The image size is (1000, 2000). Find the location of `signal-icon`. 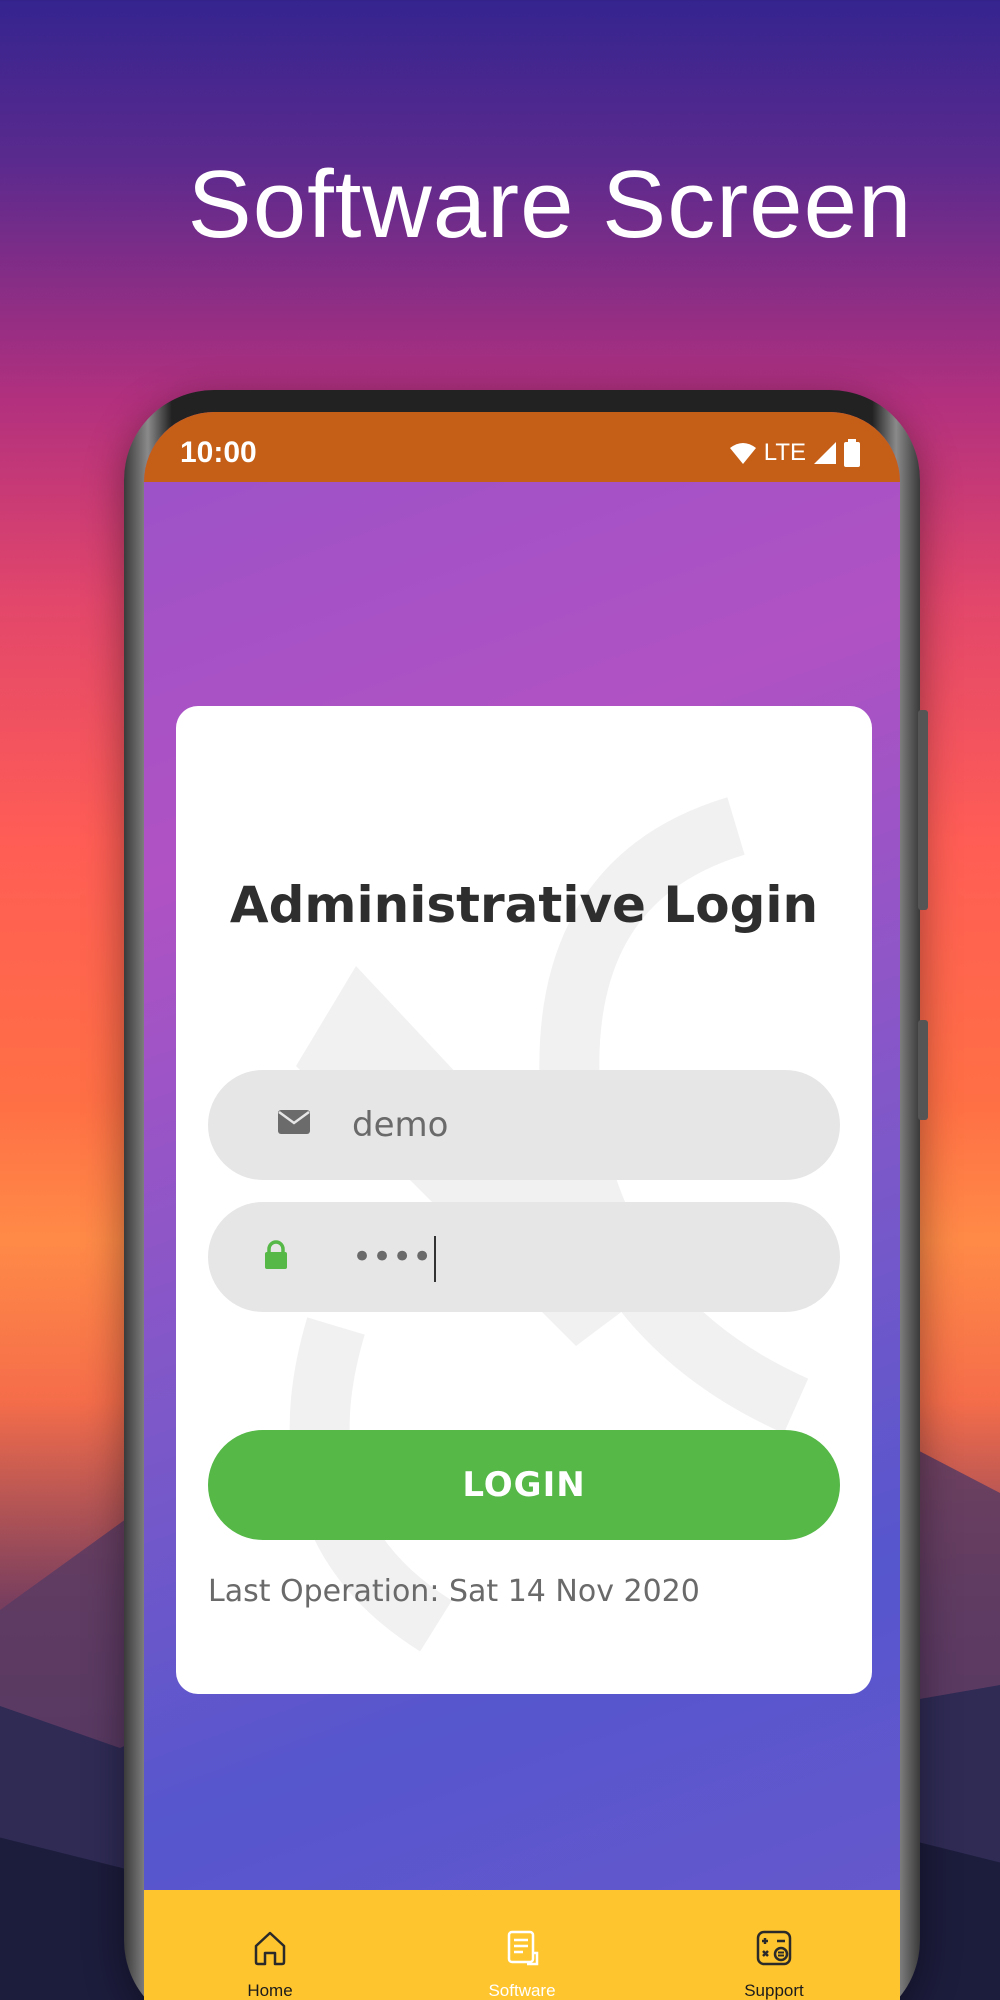

signal-icon is located at coordinates (825, 453).